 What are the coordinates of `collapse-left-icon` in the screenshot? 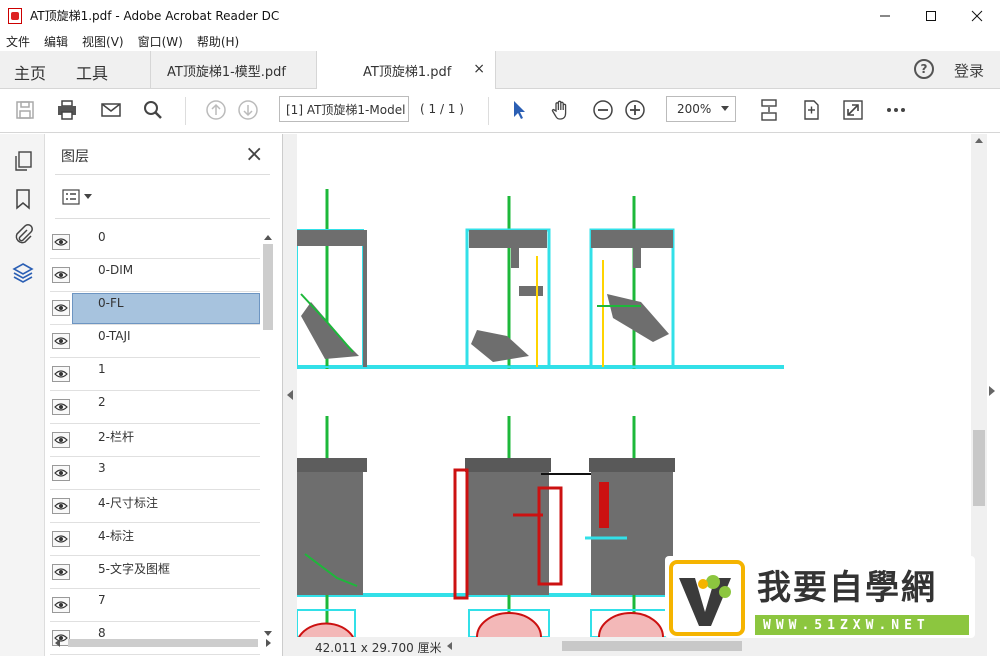 It's located at (290, 395).